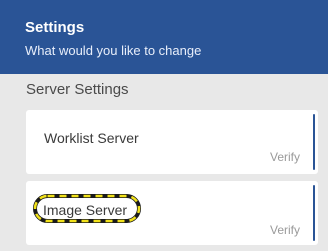 The width and height of the screenshot is (328, 251). What do you see at coordinates (285, 230) in the screenshot?
I see `verify-image-server-button: Verify` at bounding box center [285, 230].